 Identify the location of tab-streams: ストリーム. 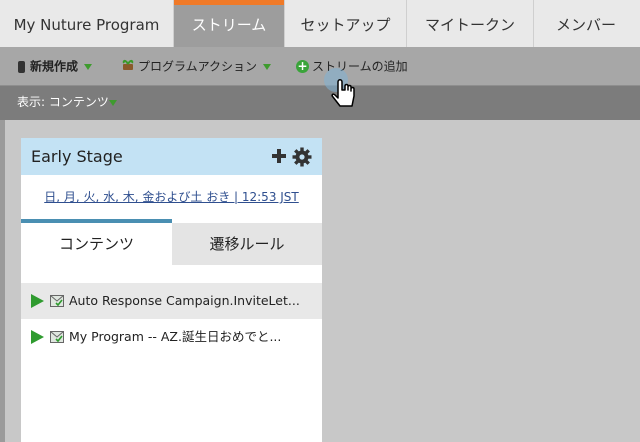
(229, 23).